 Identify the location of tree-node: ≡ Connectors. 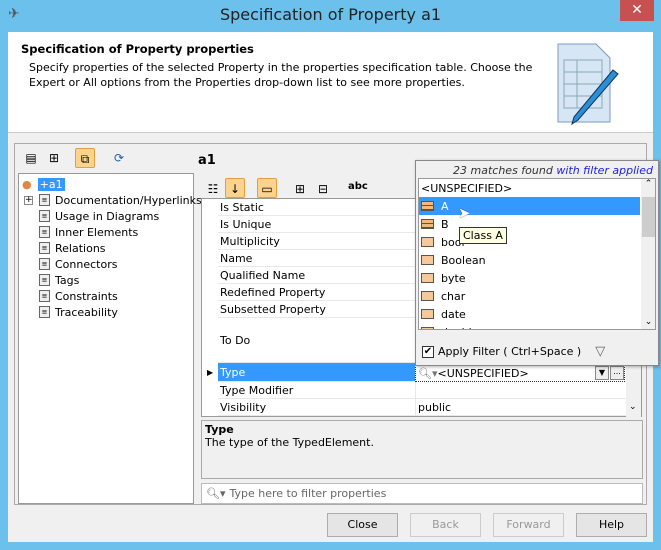
(78, 264).